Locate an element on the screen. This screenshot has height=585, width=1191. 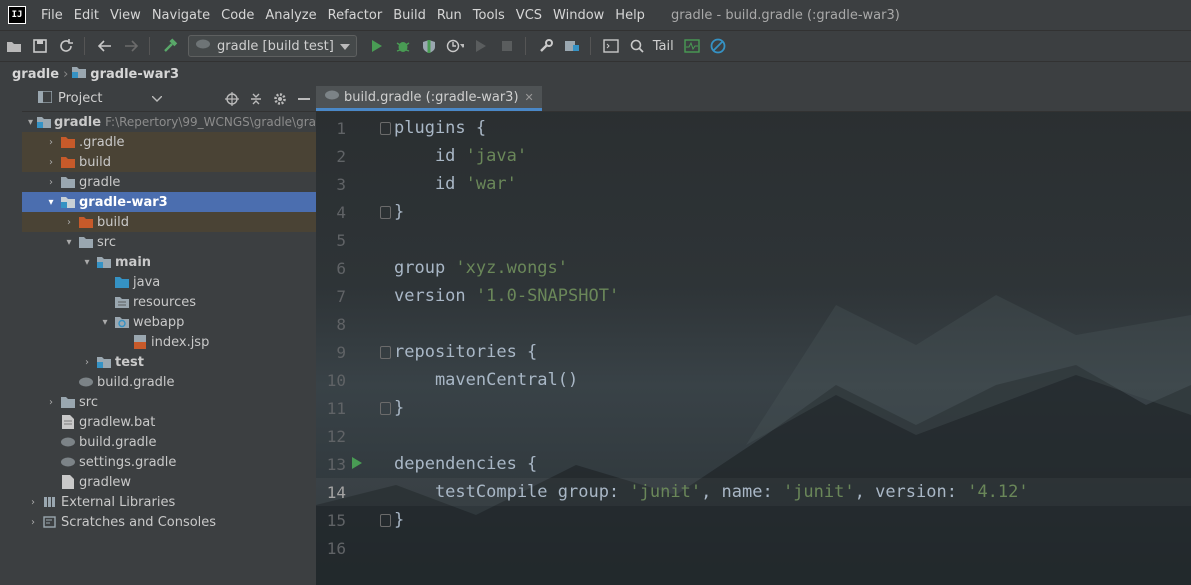
code-line: 2 id 'java' is located at coordinates (753, 156).